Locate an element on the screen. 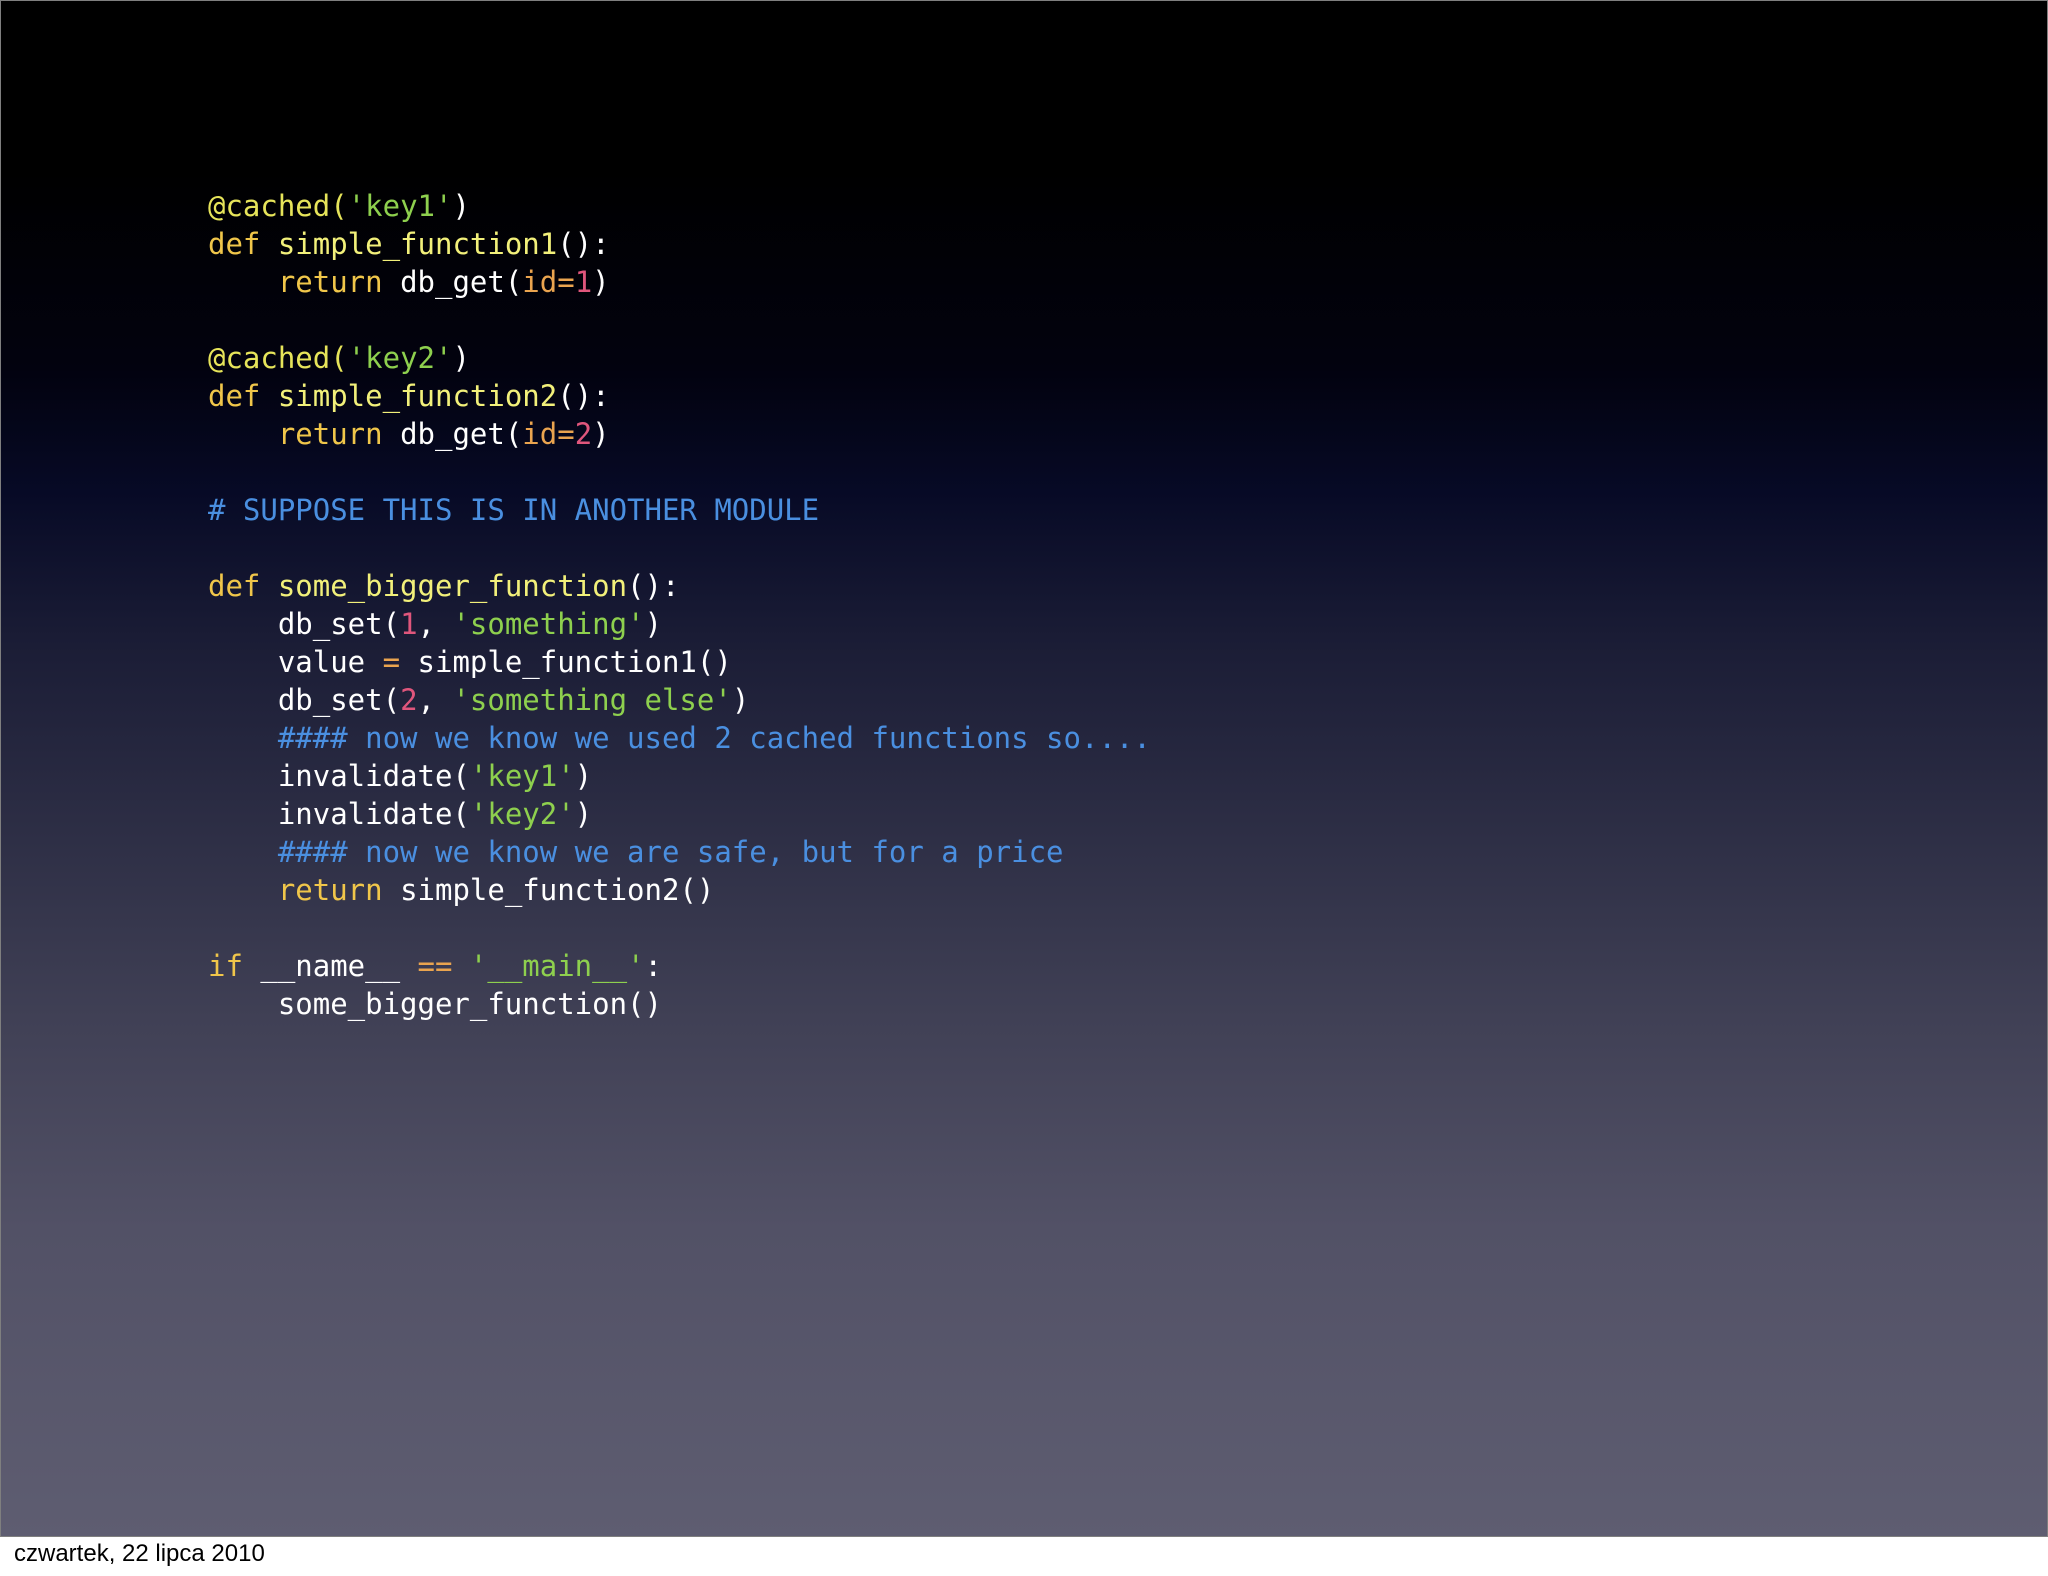  code-token-comment: # SUPPOSE THIS IS IN ANOTHER MODULE is located at coordinates (514, 510).